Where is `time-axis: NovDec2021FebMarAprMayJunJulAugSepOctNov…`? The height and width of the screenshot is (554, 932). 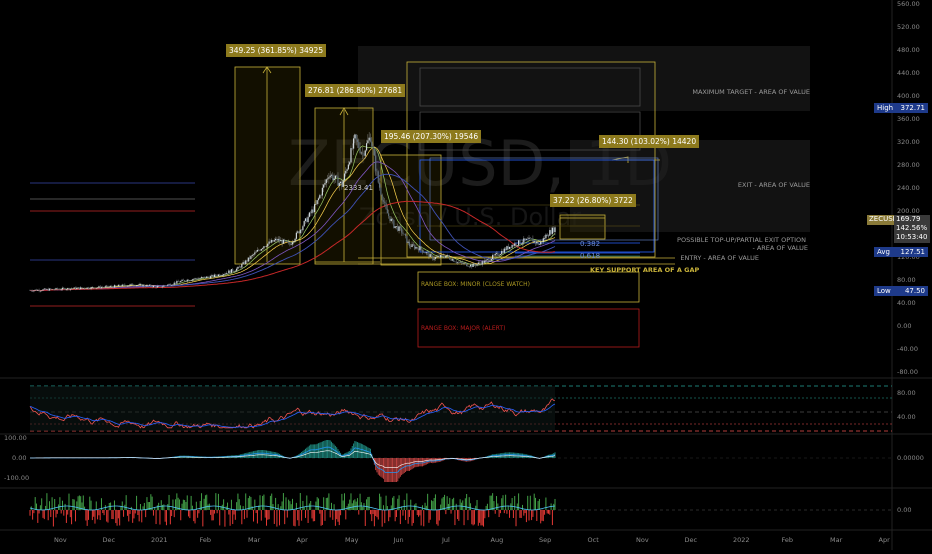
time-axis: NovDec2021FebMarAprMayJunJulAugSepOctNov… is located at coordinates (446, 540).